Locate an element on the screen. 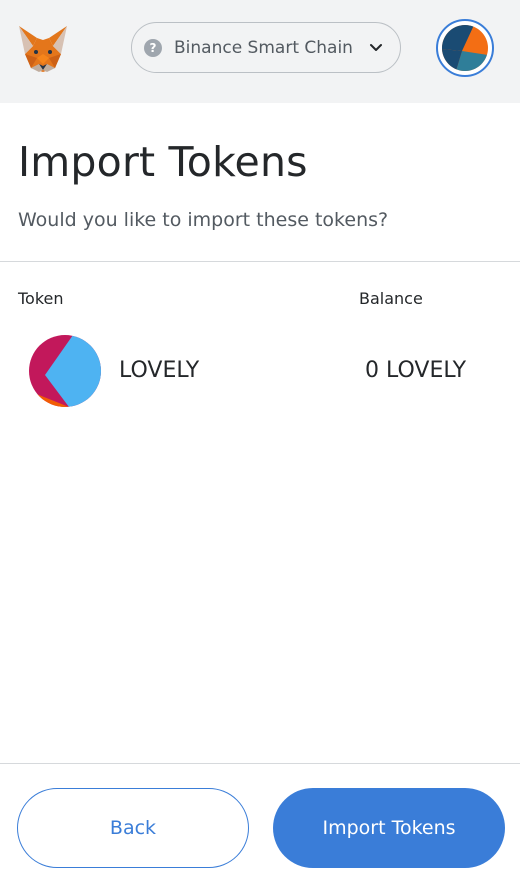 The width and height of the screenshot is (520, 874). account-avatar-icon is located at coordinates (465, 48).